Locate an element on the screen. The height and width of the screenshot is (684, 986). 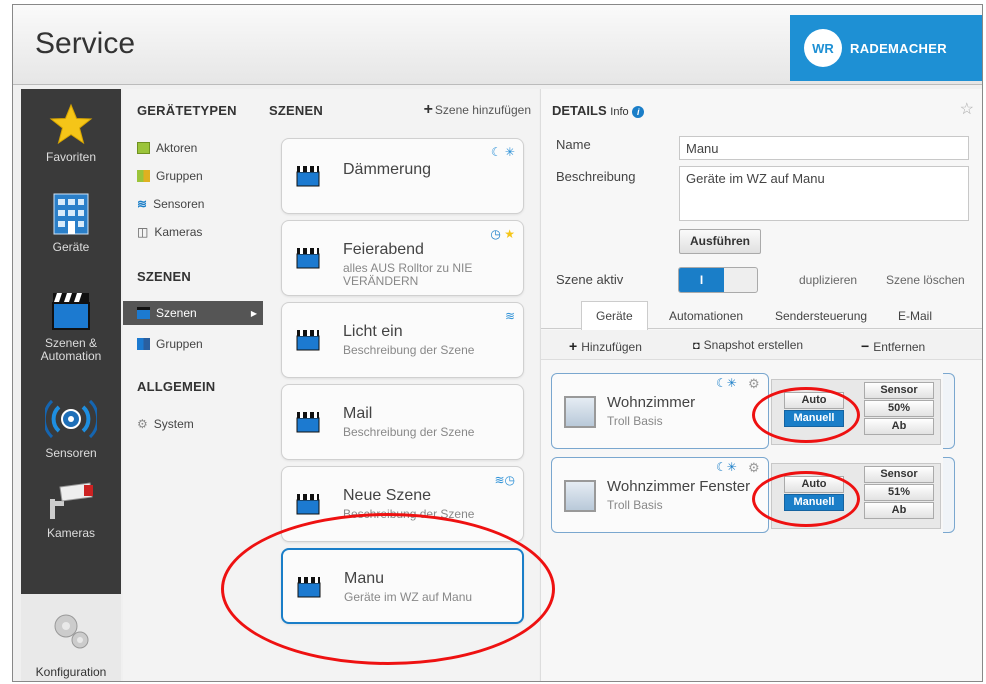
section-head: ALLGEMEIN is located at coordinates (176, 386).